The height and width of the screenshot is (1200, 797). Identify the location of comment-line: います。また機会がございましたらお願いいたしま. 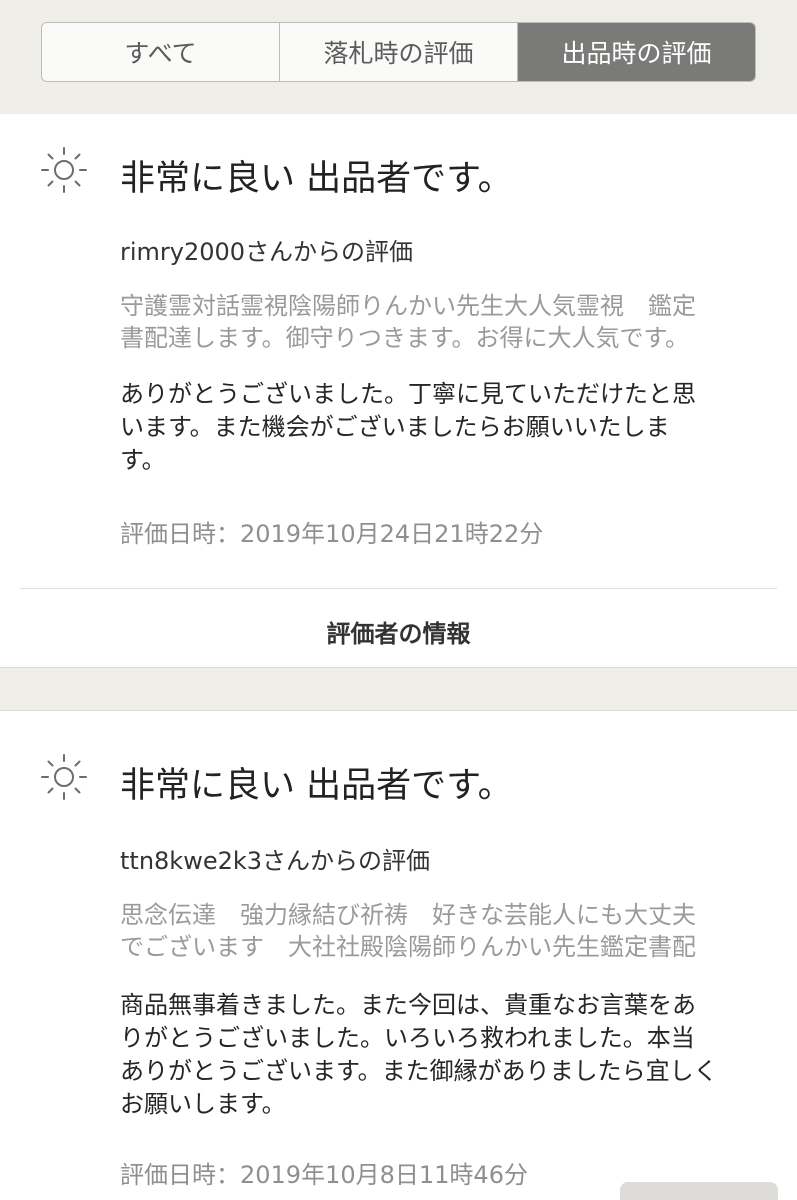
(395, 427).